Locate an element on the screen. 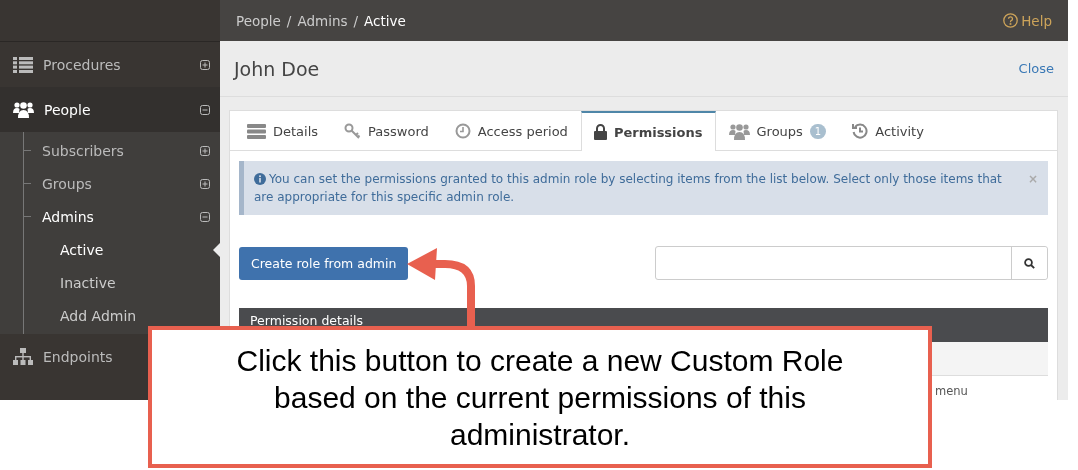  sidebar-item: Groups is located at coordinates (67, 183).